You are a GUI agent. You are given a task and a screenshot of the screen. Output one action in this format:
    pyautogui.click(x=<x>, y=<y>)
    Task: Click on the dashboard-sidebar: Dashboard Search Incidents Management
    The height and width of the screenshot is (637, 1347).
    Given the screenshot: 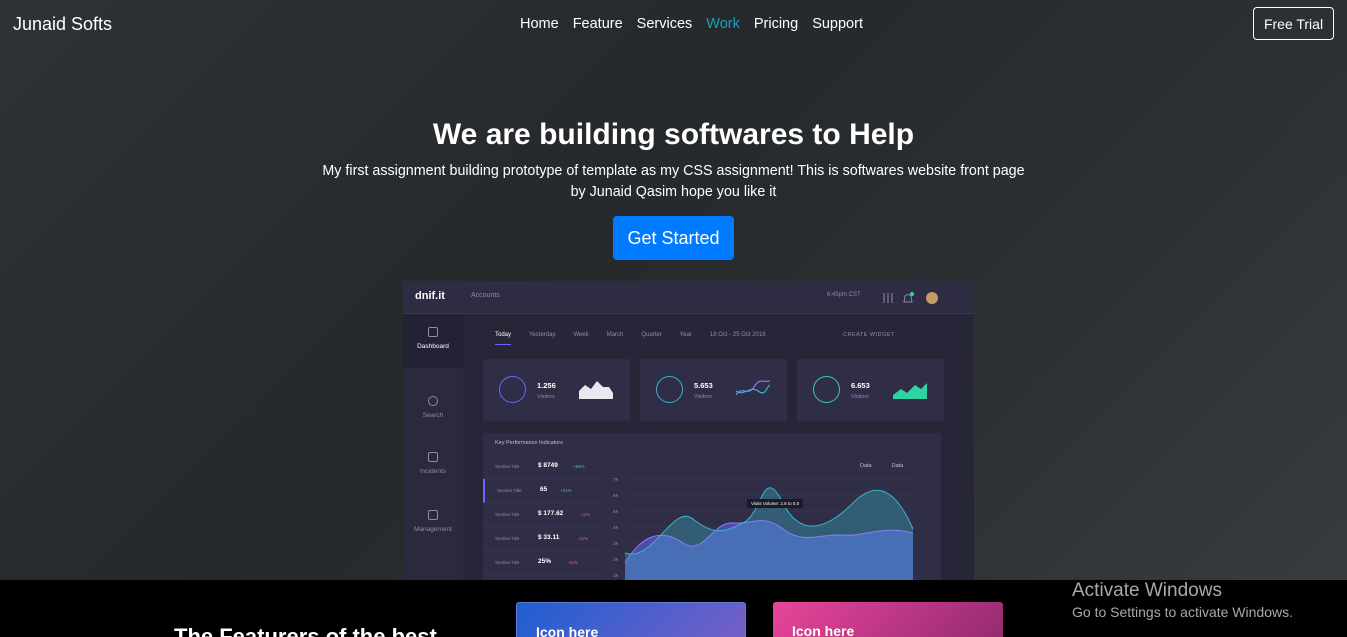 What is the action you would take?
    pyautogui.click(x=433, y=447)
    